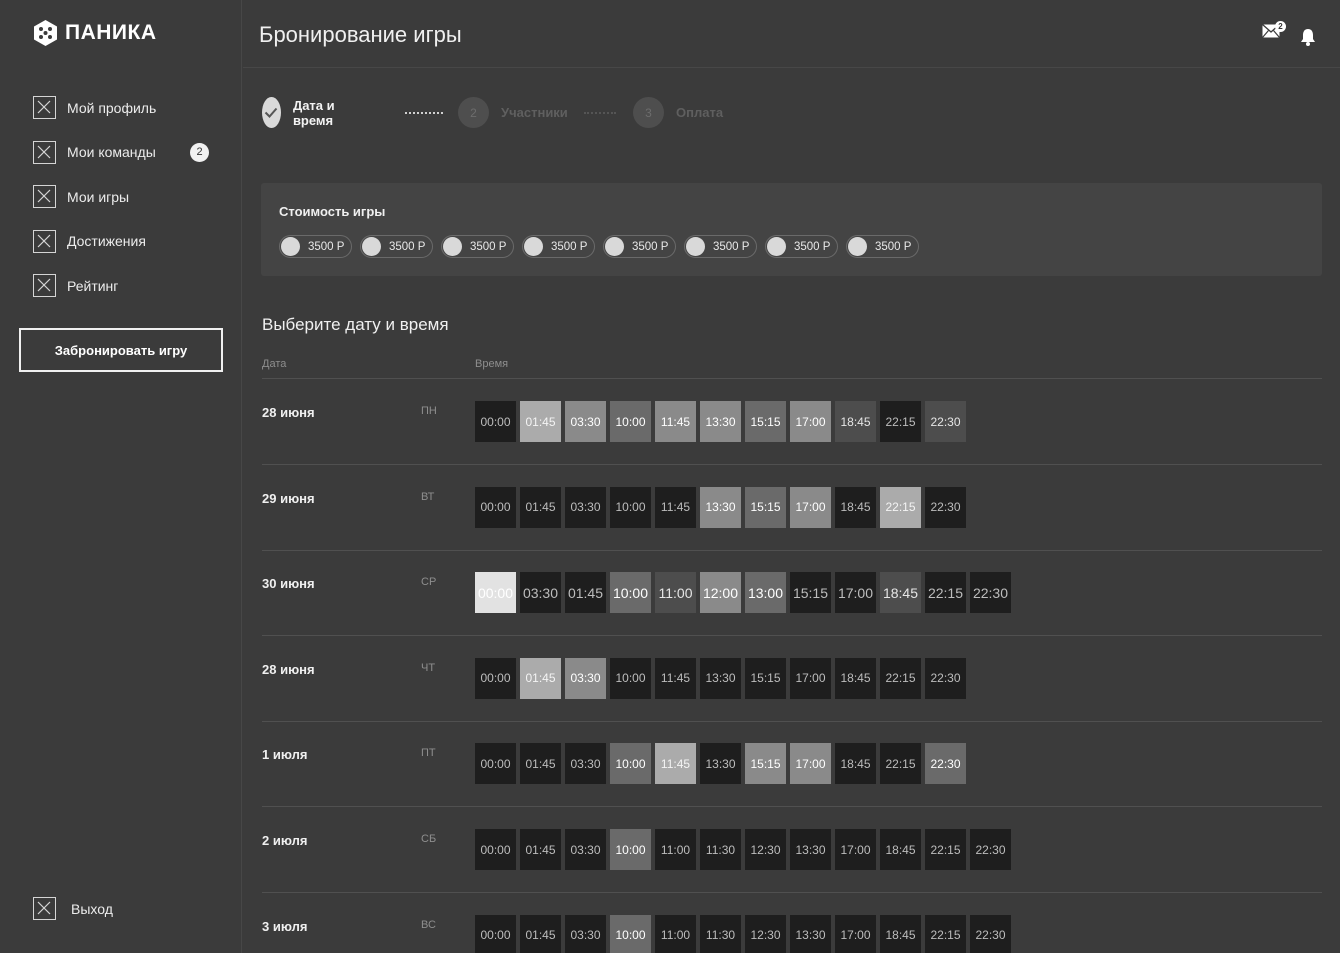  I want to click on sidebar-item: Рейтинг, so click(123, 285).